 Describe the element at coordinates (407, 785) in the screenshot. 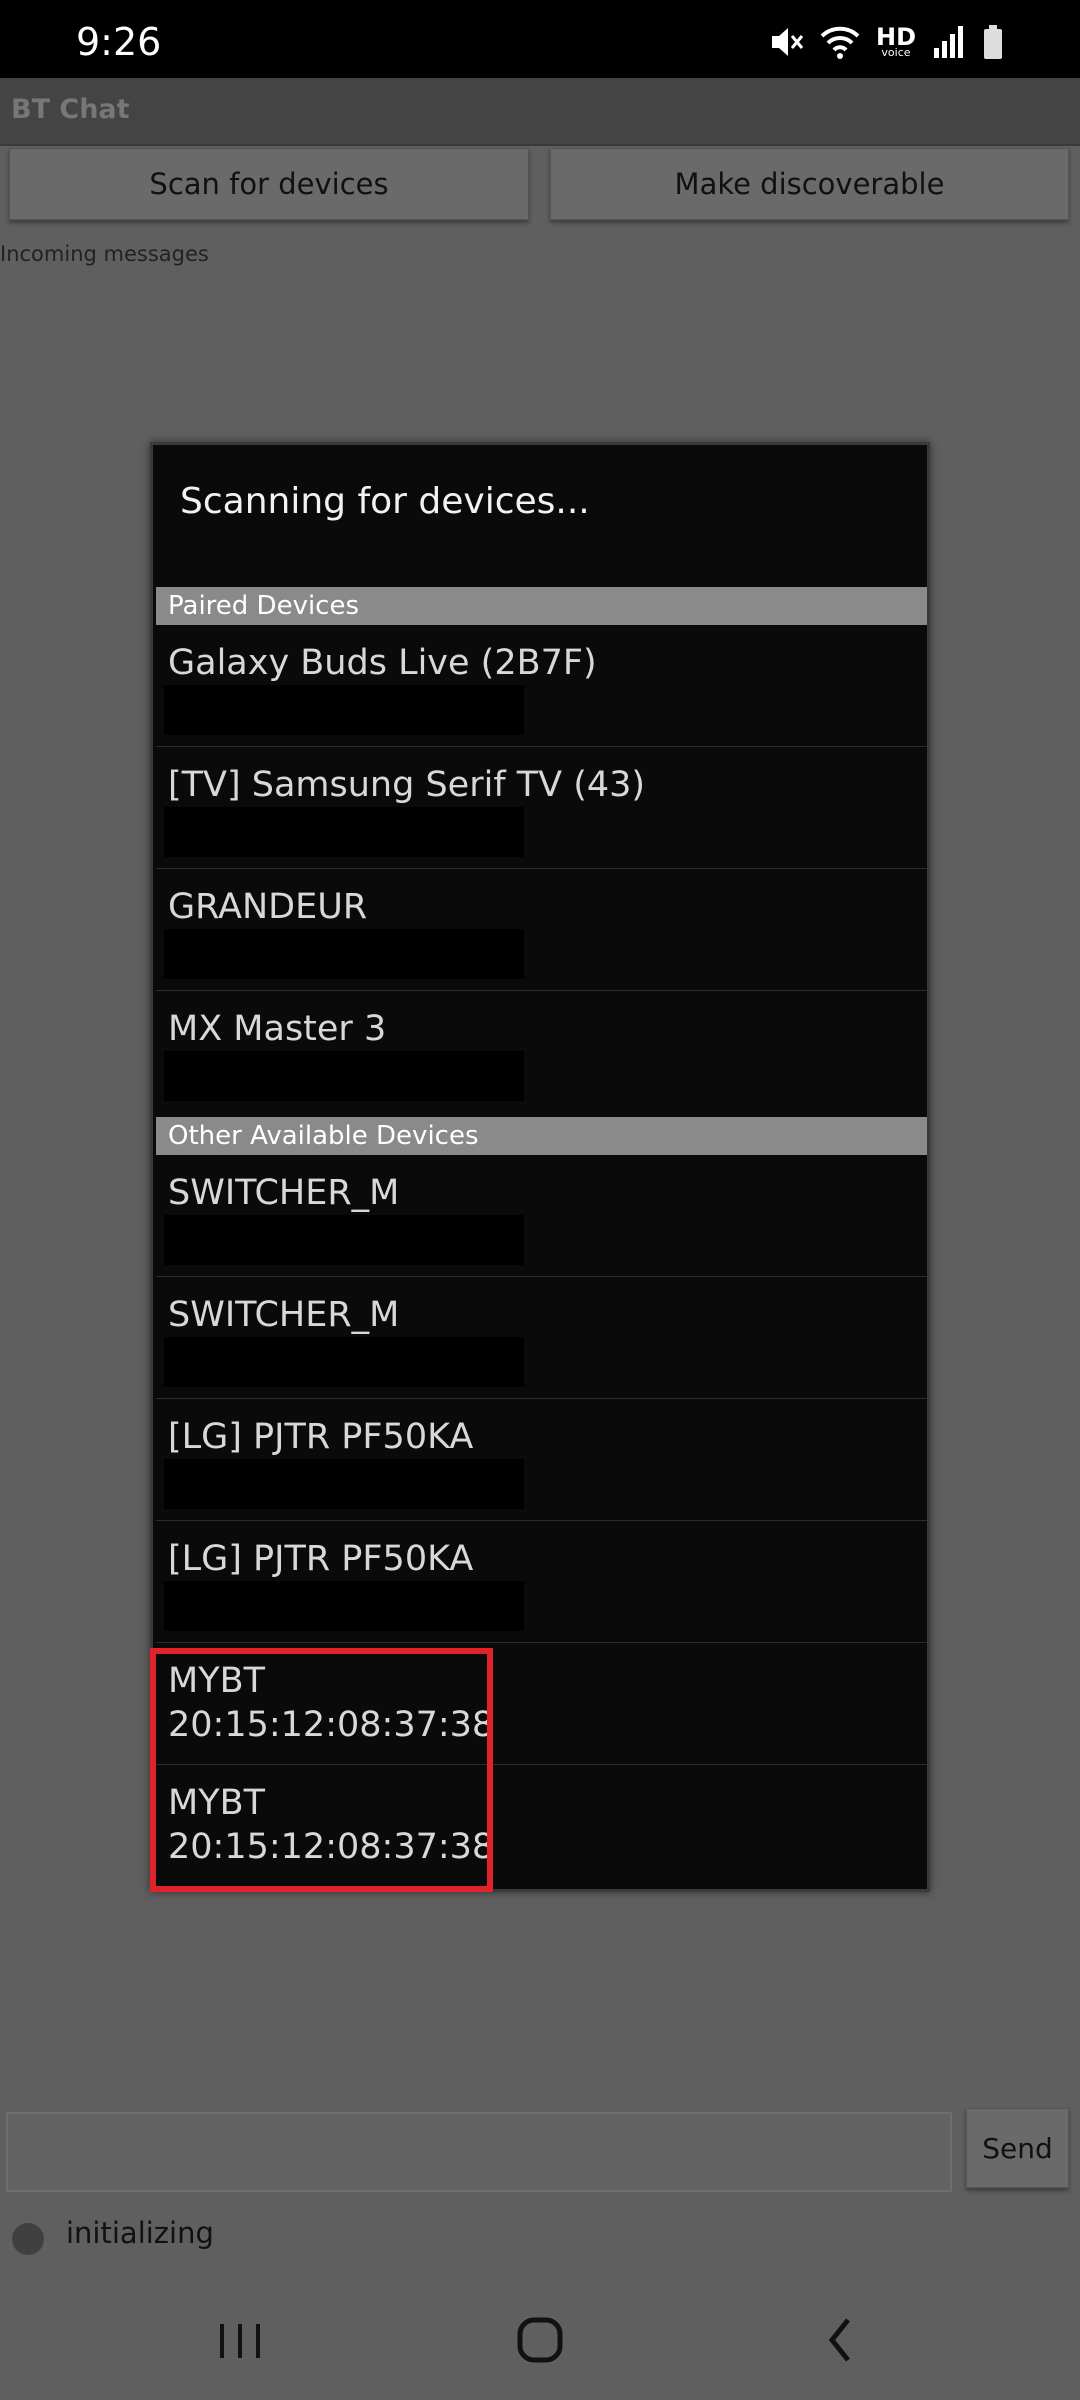

I see `device-name: [TV] Samsung Serif TV (43)` at that location.